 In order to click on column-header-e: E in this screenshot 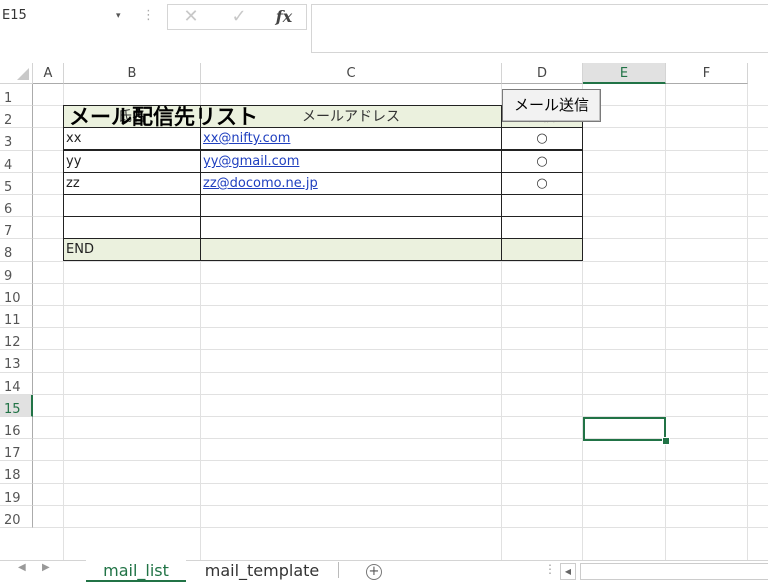, I will do `click(624, 73)`.